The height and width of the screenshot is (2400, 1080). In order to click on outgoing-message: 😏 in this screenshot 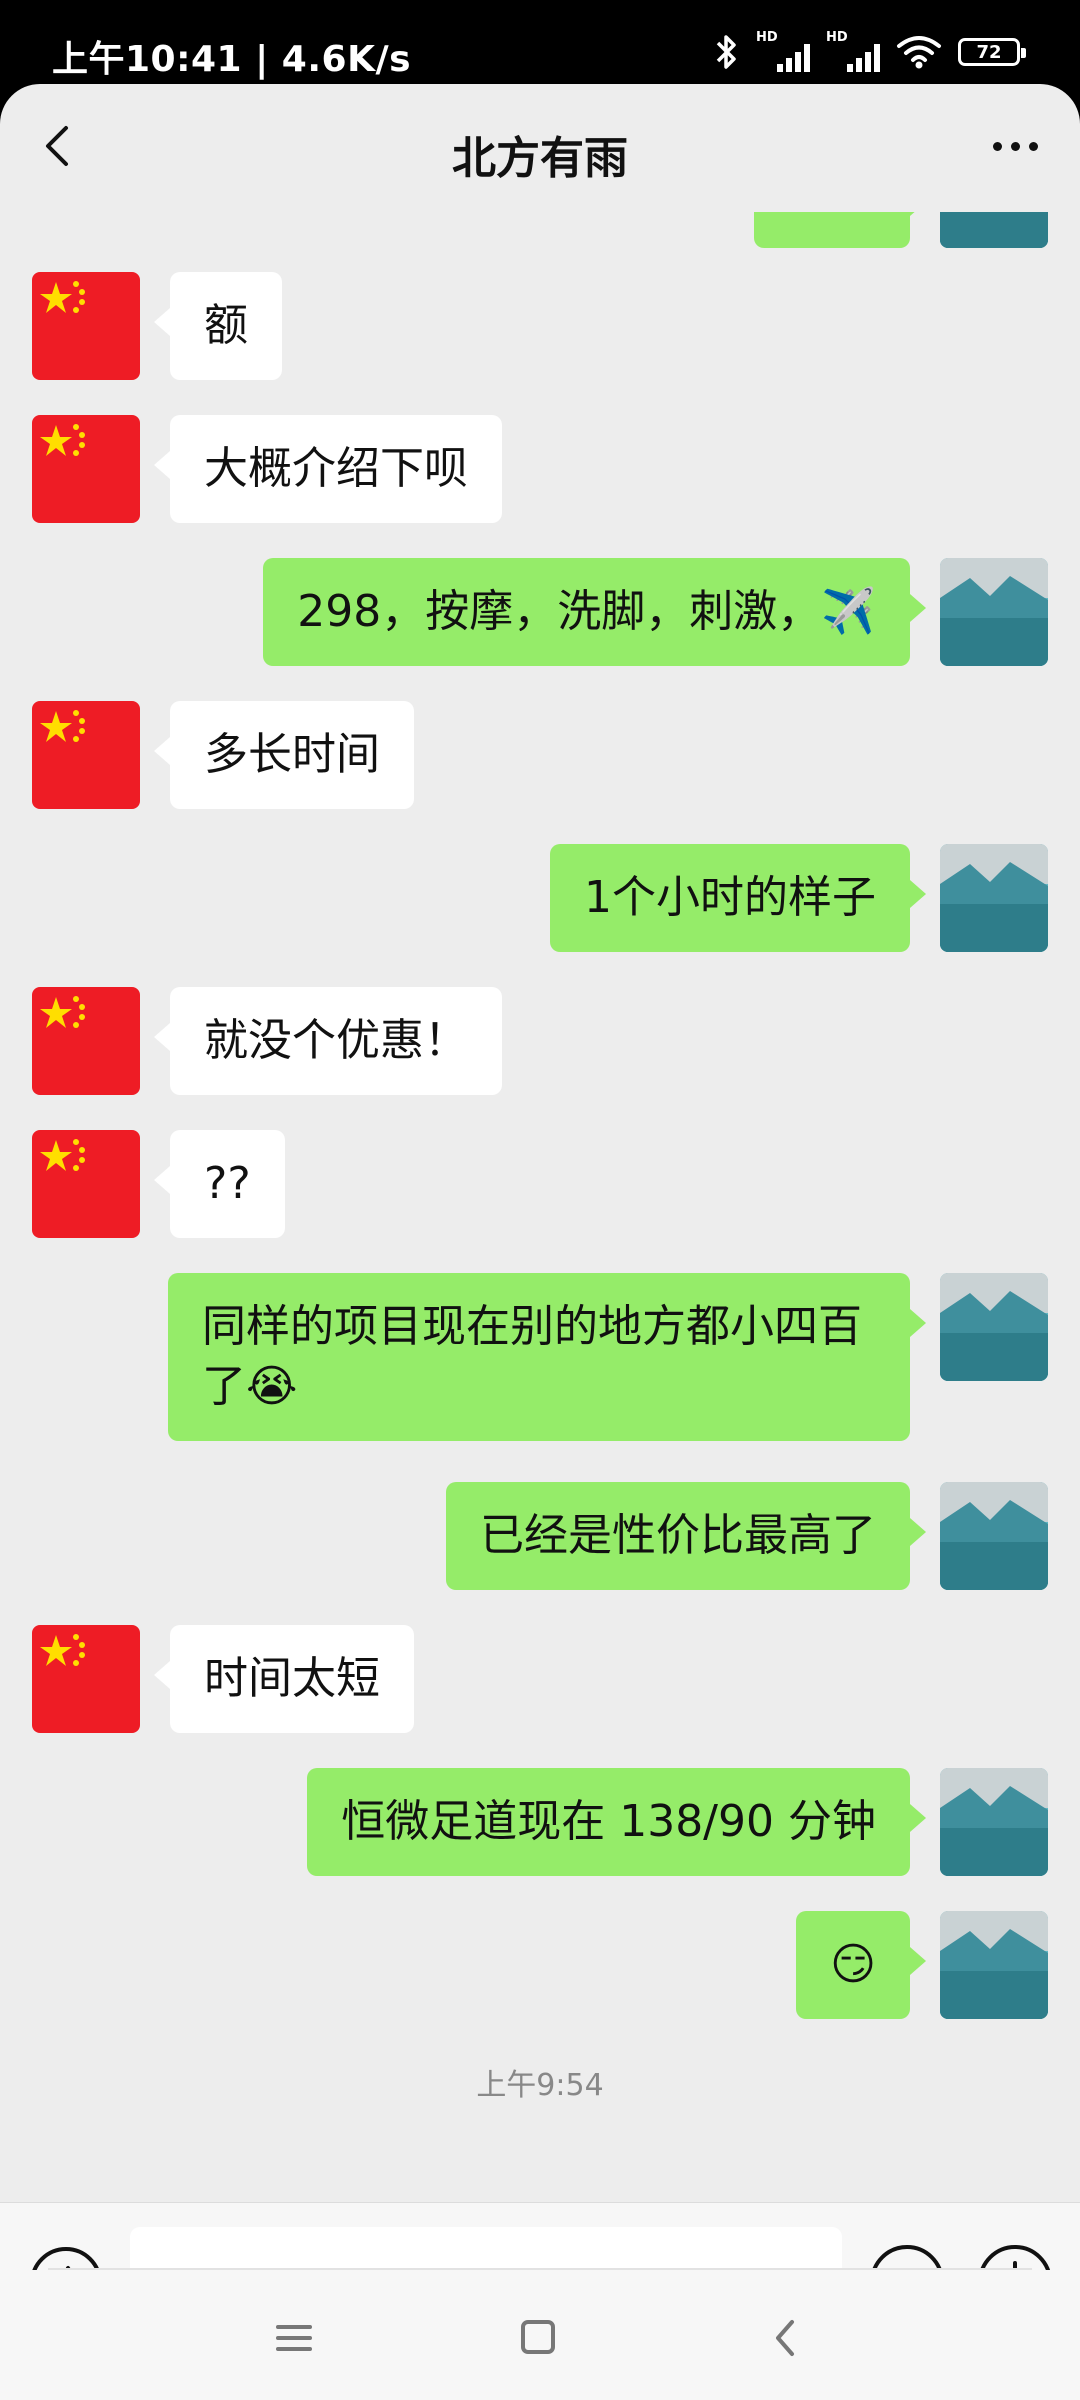, I will do `click(861, 1965)`.